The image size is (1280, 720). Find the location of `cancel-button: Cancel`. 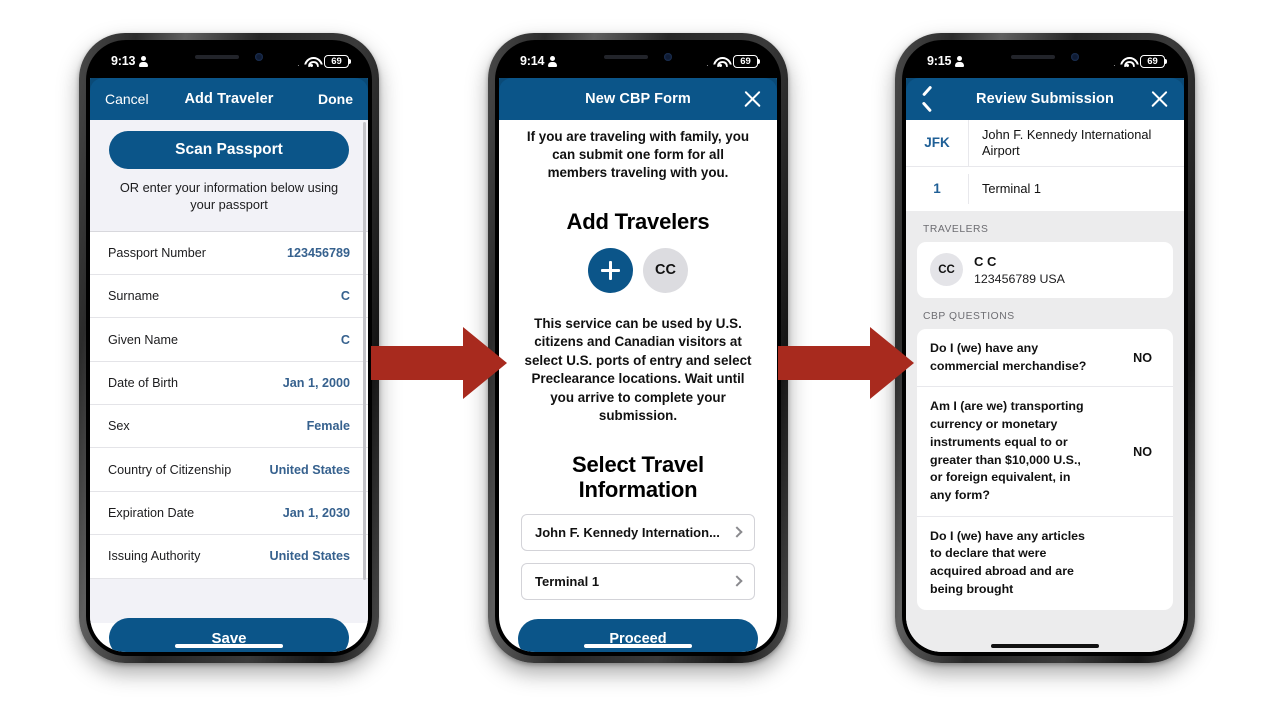

cancel-button: Cancel is located at coordinates (127, 99).